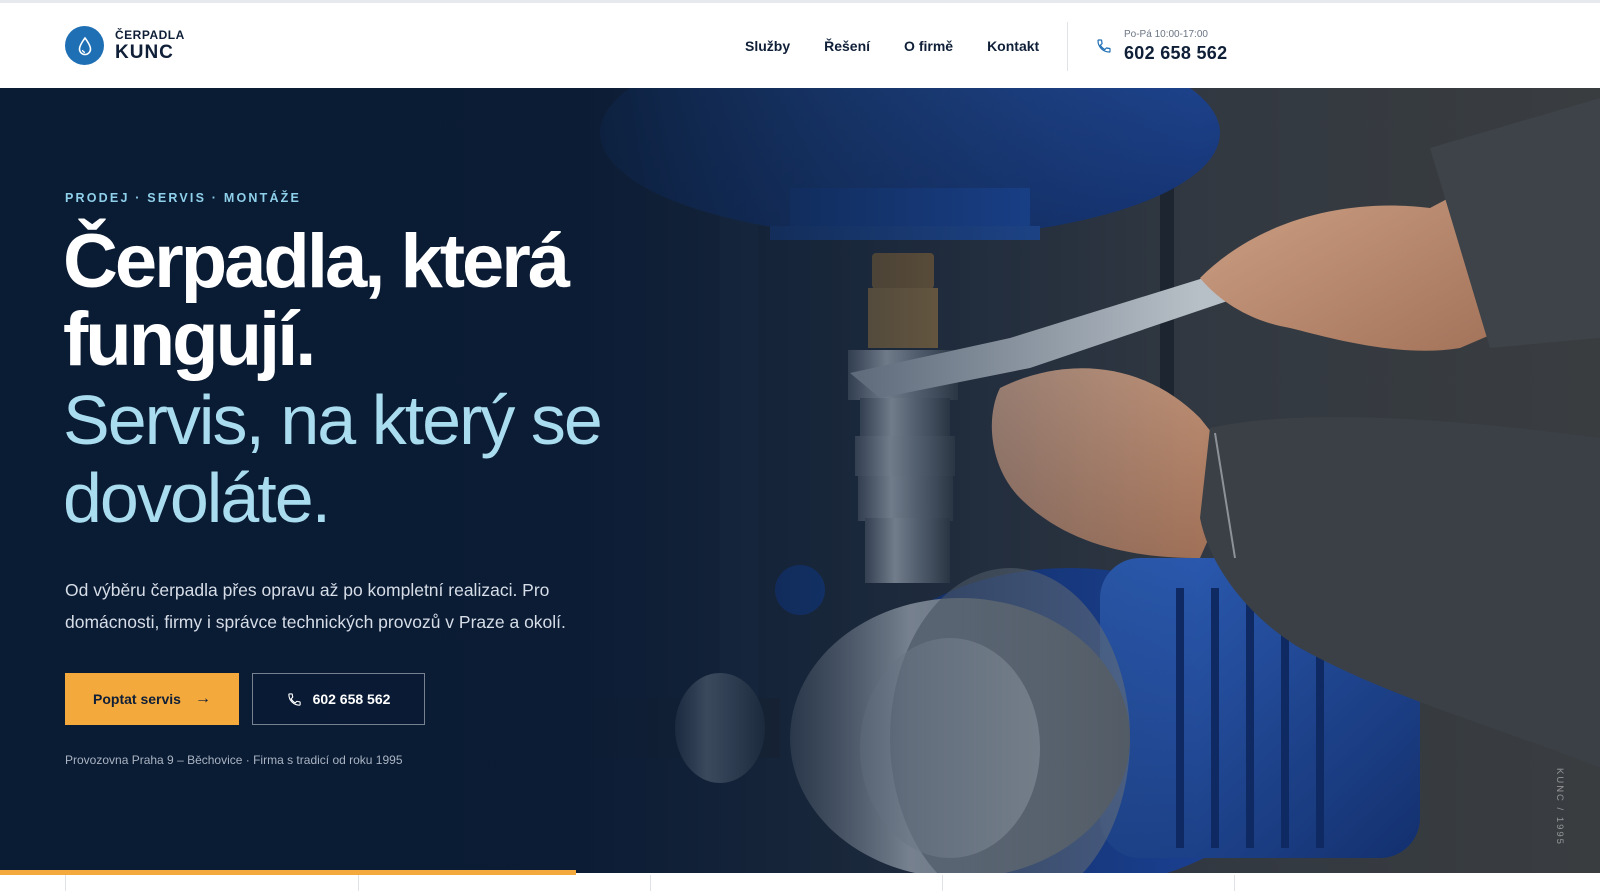  I want to click on hero-eyebrow: PRODEJ · SERVIS · MONTÁŽE, so click(183, 198).